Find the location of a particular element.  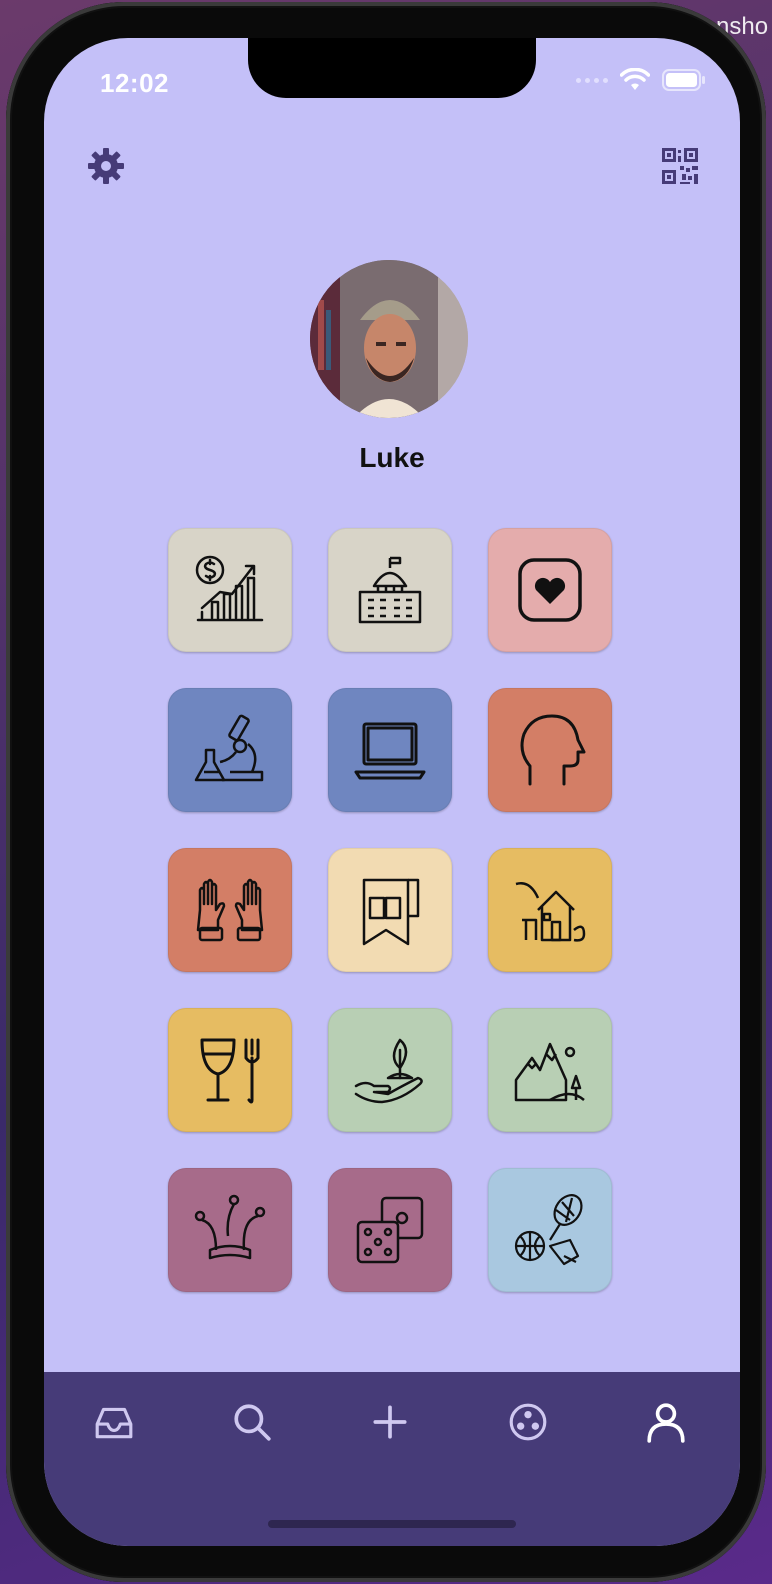

tab-create is located at coordinates (390, 1422).